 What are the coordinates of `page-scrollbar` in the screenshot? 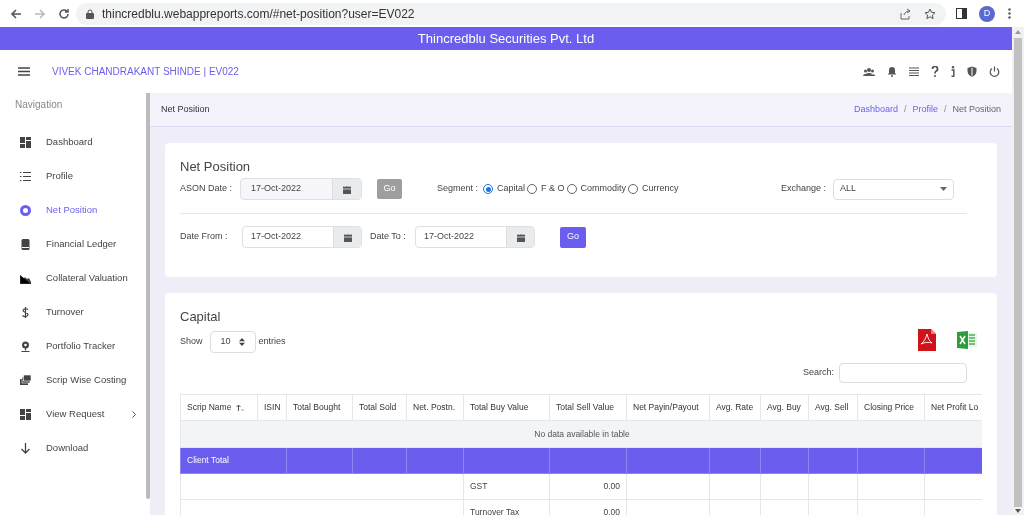 It's located at (1018, 271).